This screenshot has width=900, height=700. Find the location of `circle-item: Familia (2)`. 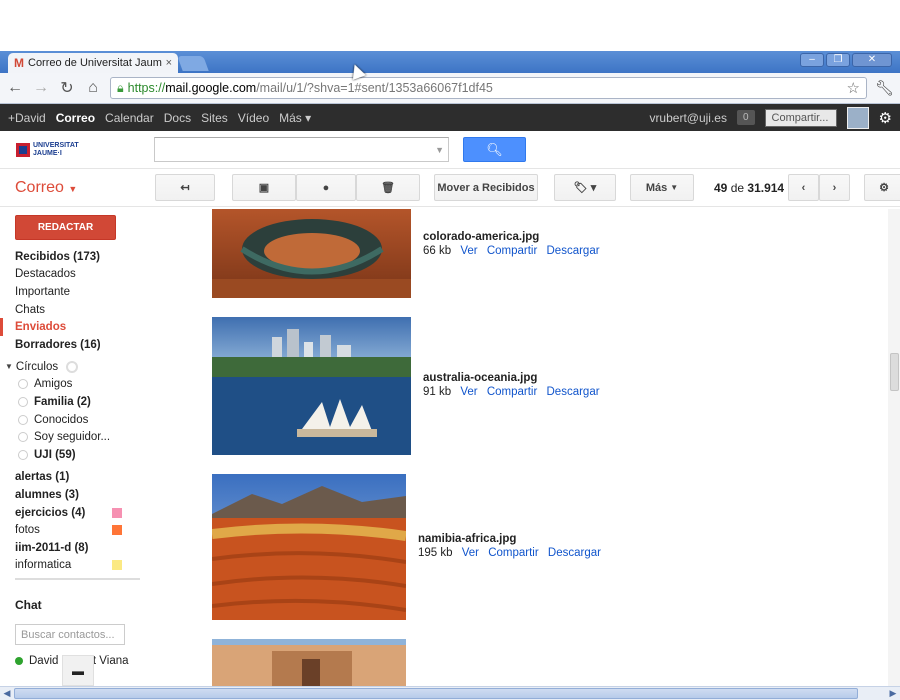

circle-item: Familia (2) is located at coordinates (77, 402).